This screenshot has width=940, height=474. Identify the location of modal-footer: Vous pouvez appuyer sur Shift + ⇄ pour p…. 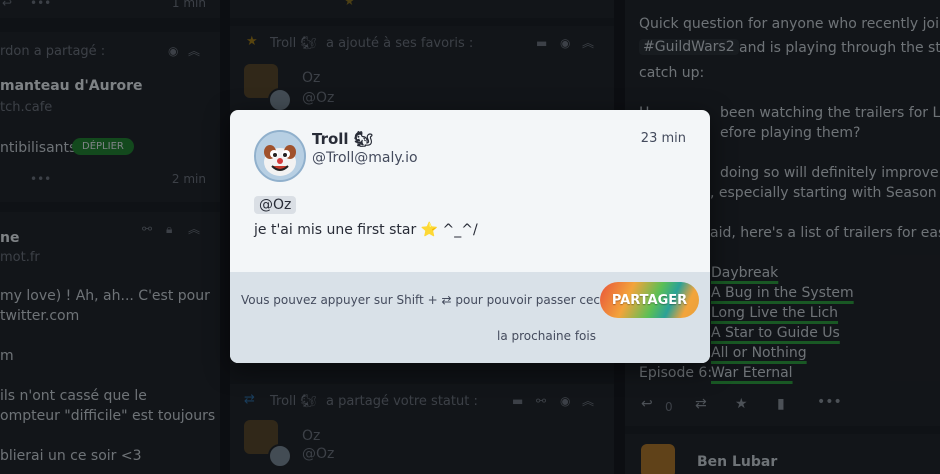
(470, 317).